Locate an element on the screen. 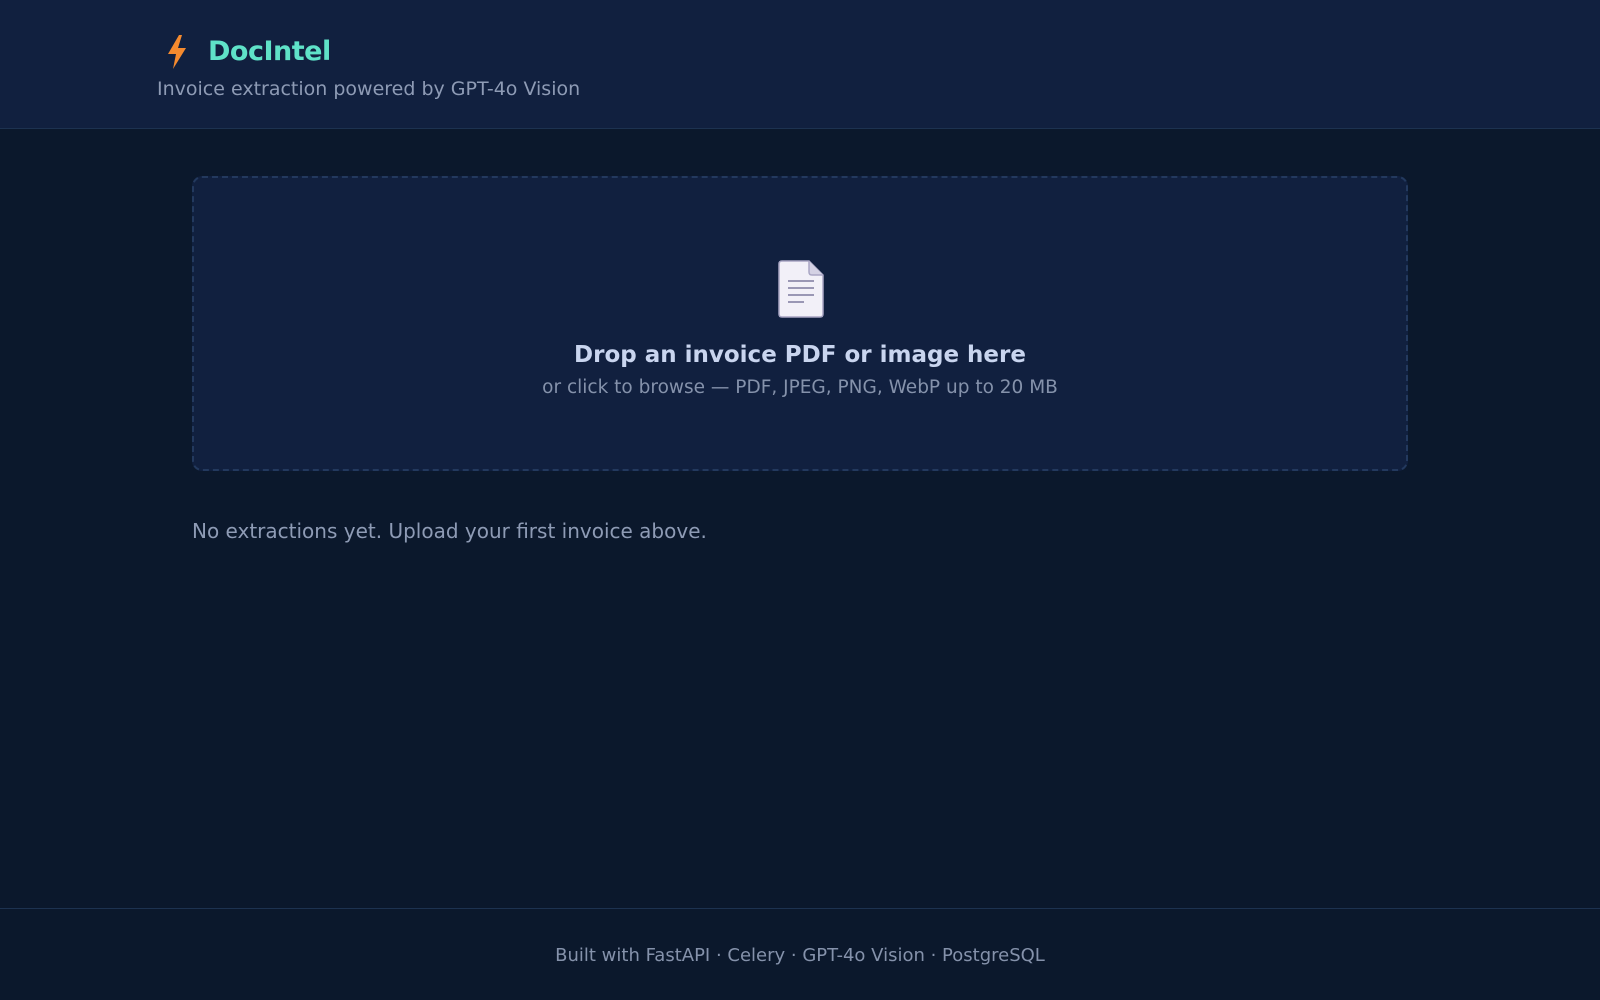  lightning-bolt-icon is located at coordinates (177, 52).